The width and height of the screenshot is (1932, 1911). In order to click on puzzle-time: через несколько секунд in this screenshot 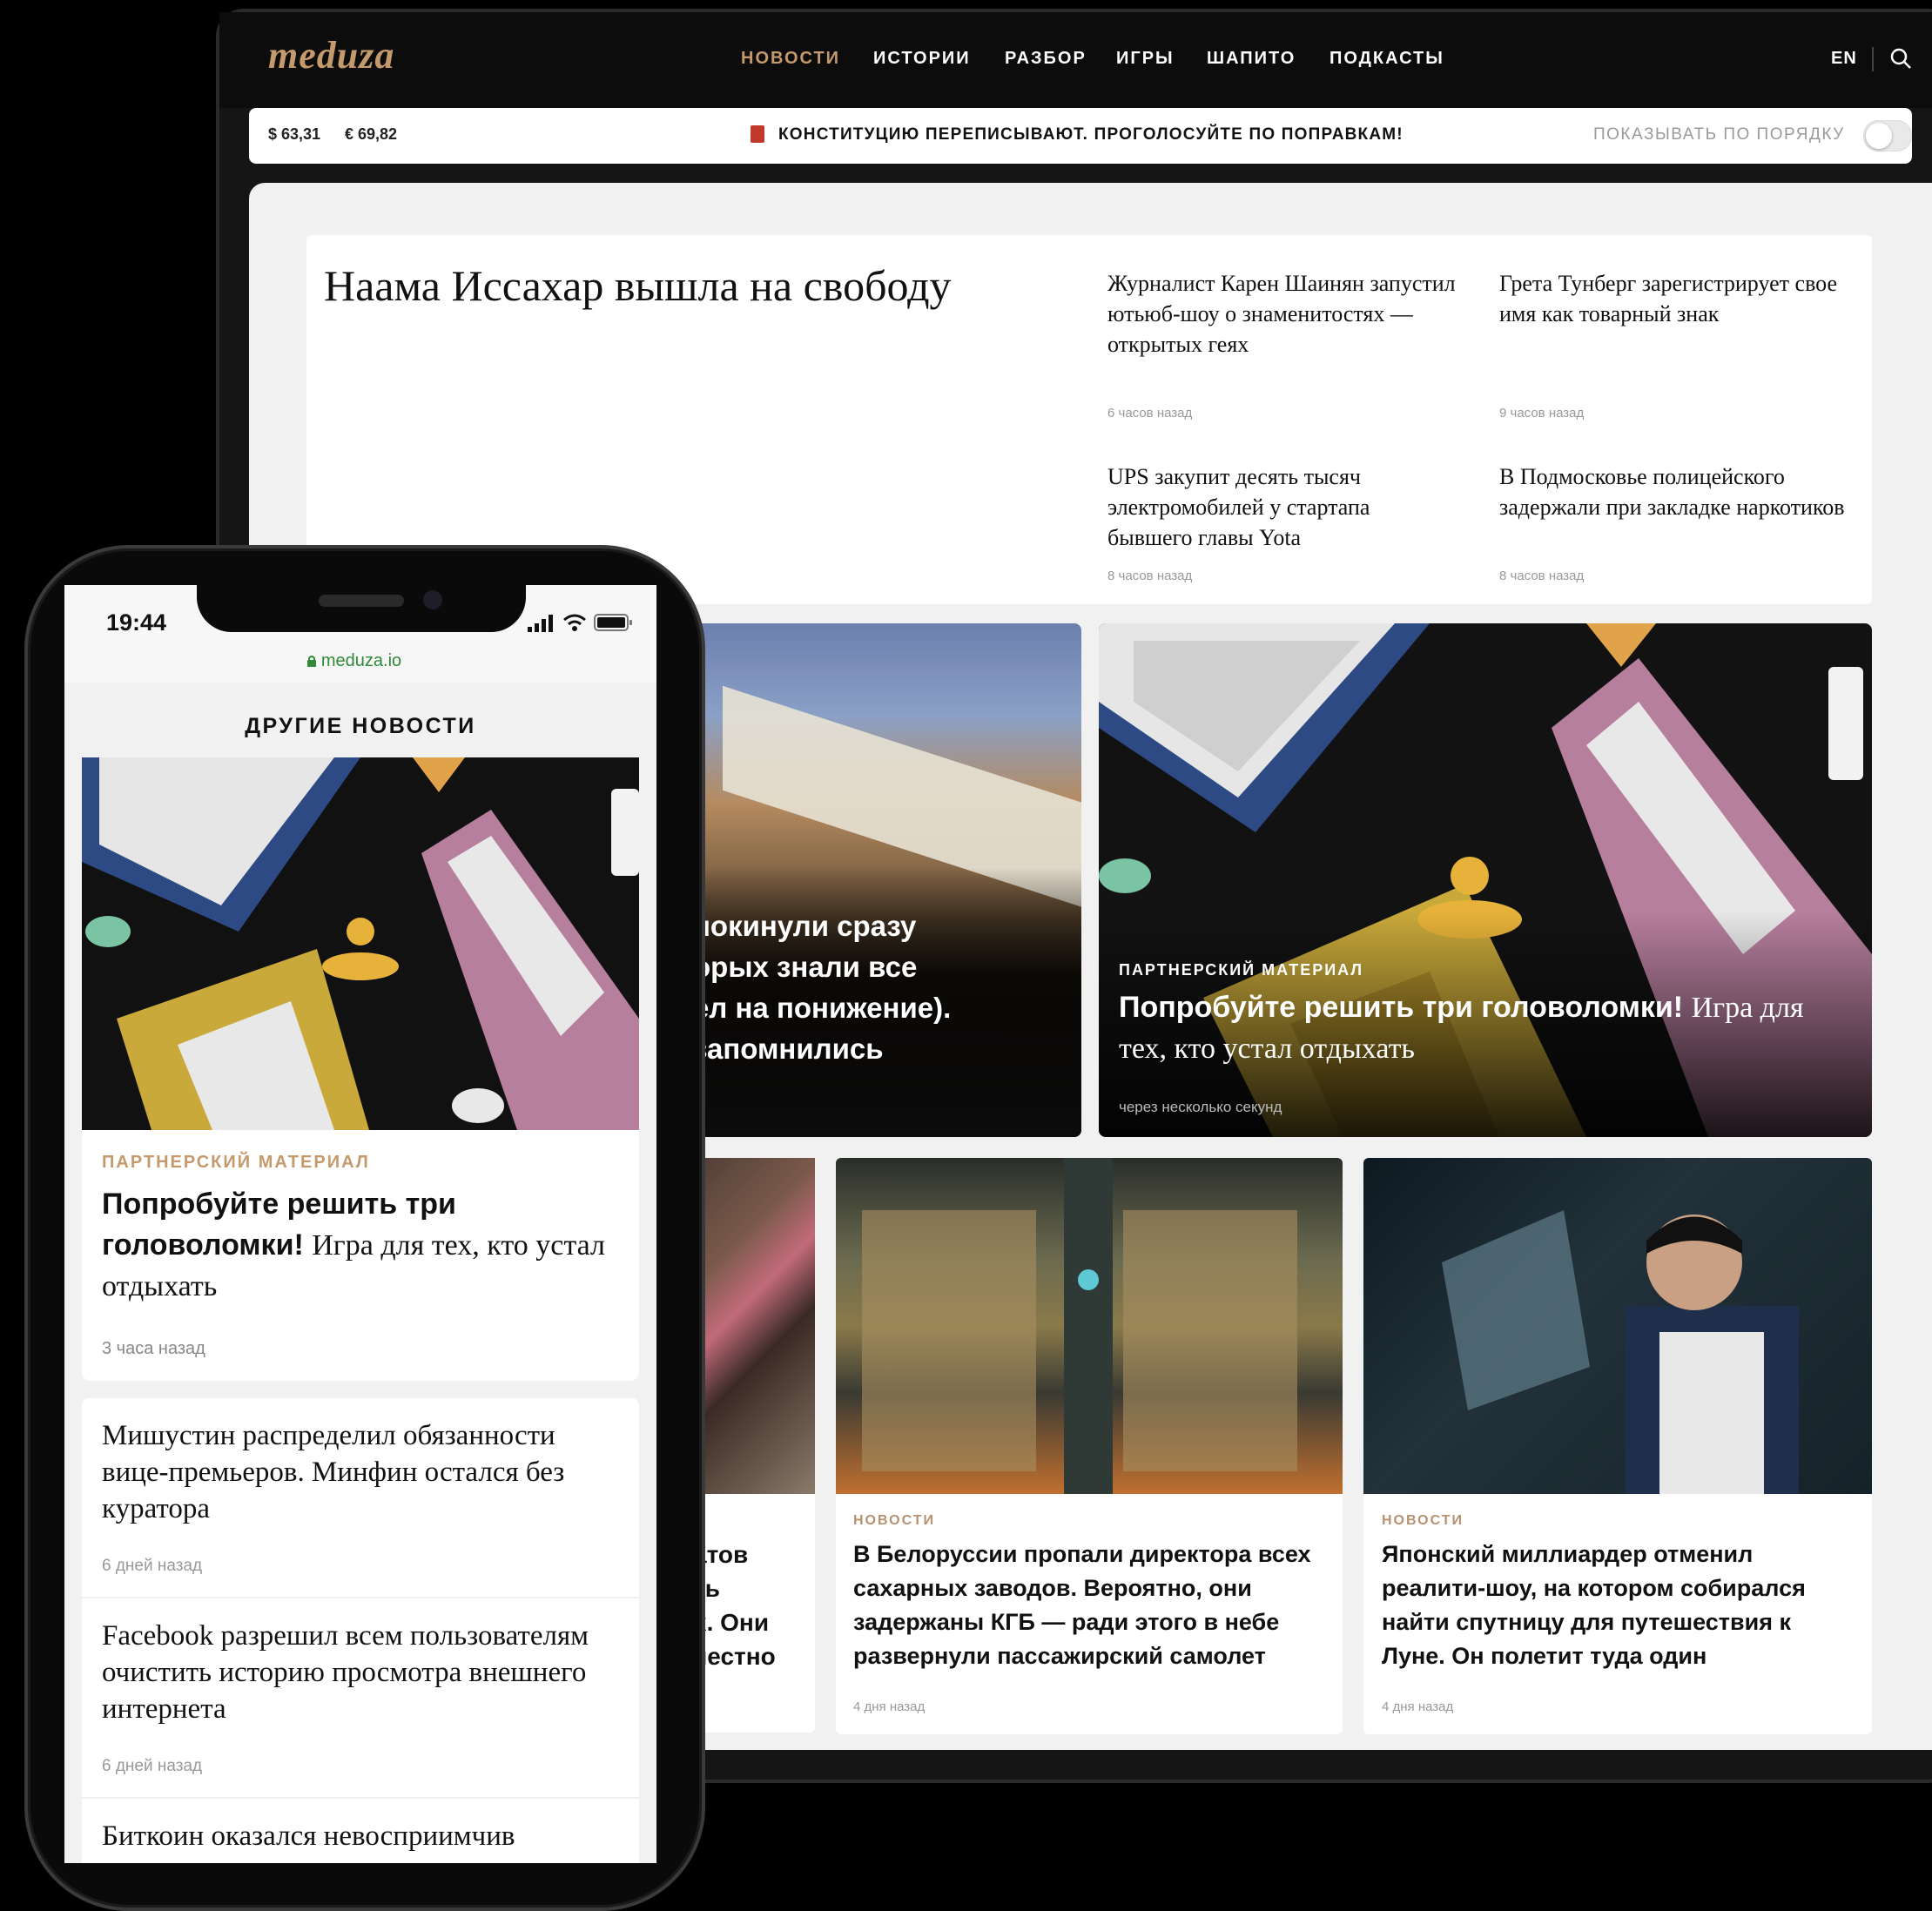, I will do `click(1200, 1107)`.